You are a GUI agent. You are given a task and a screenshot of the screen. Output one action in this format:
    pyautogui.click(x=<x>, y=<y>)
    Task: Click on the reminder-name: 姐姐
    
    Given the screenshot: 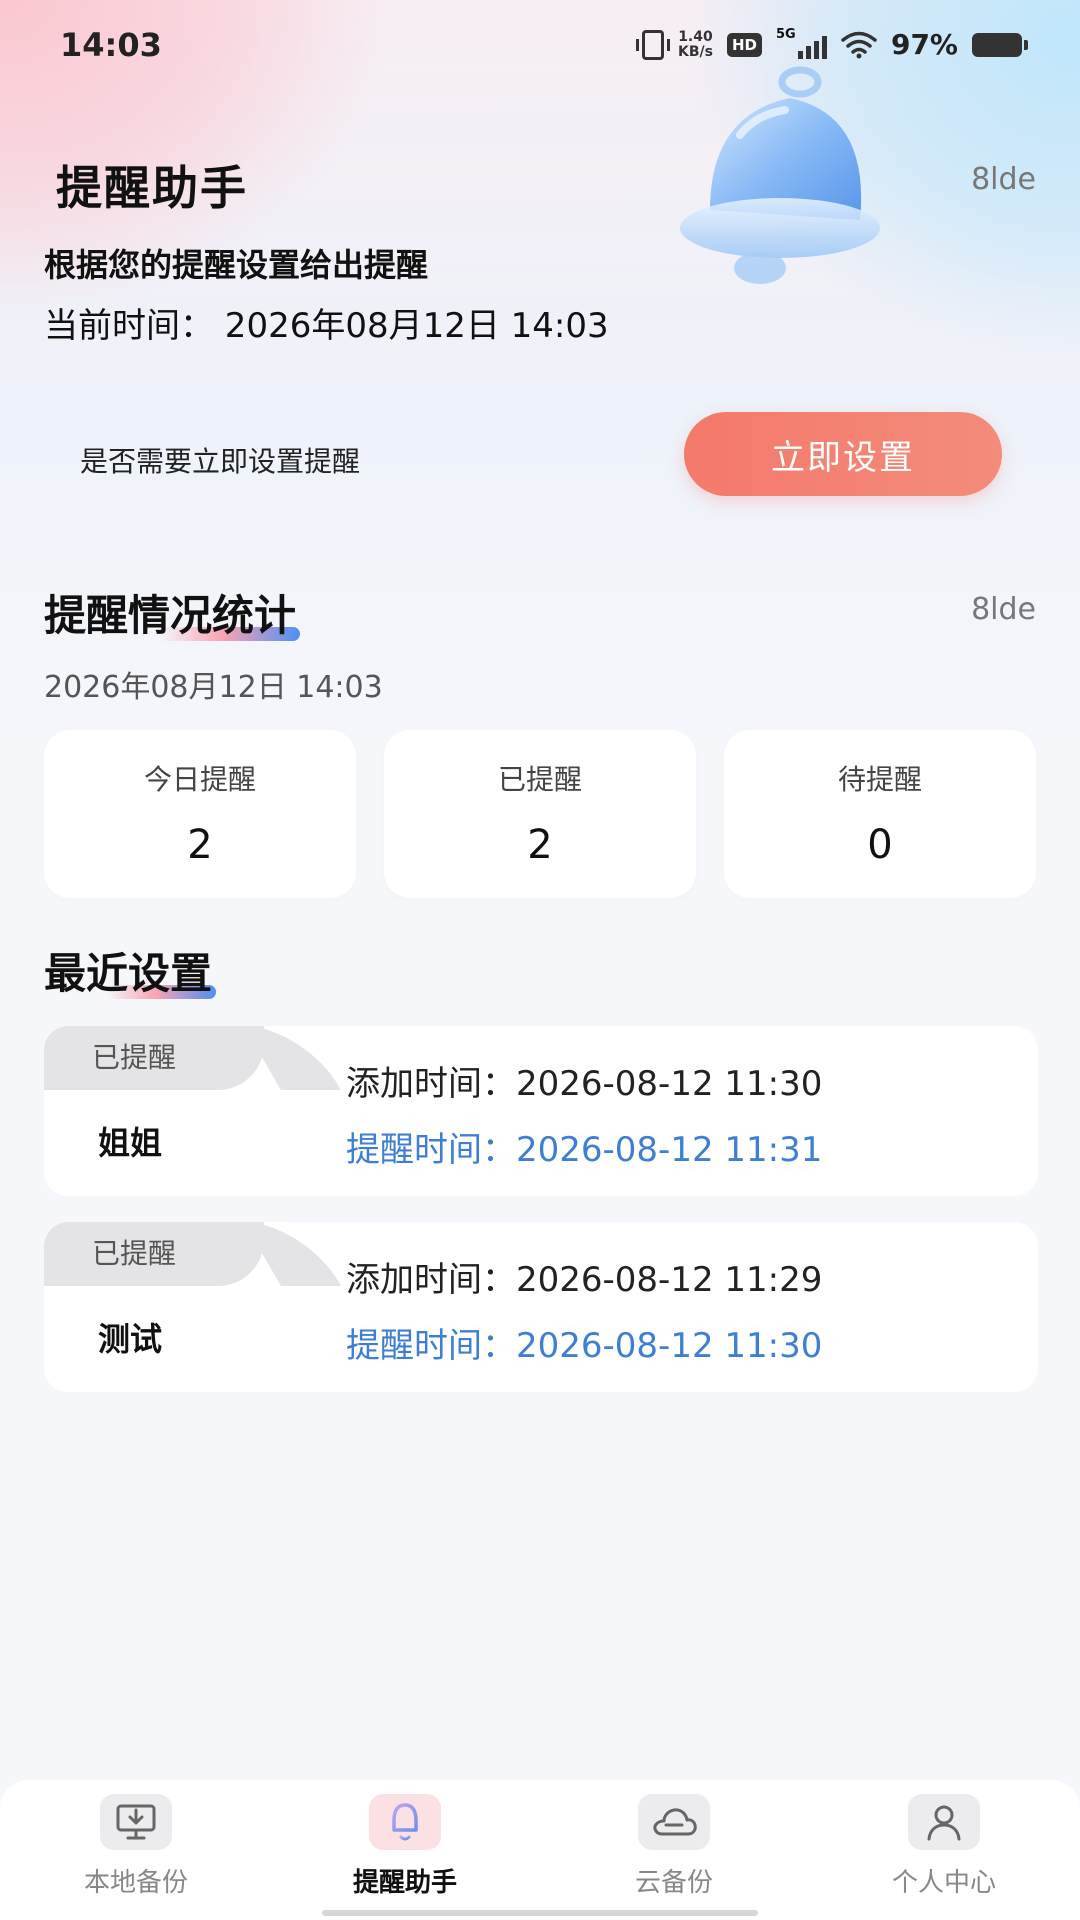 What is the action you would take?
    pyautogui.click(x=130, y=1143)
    